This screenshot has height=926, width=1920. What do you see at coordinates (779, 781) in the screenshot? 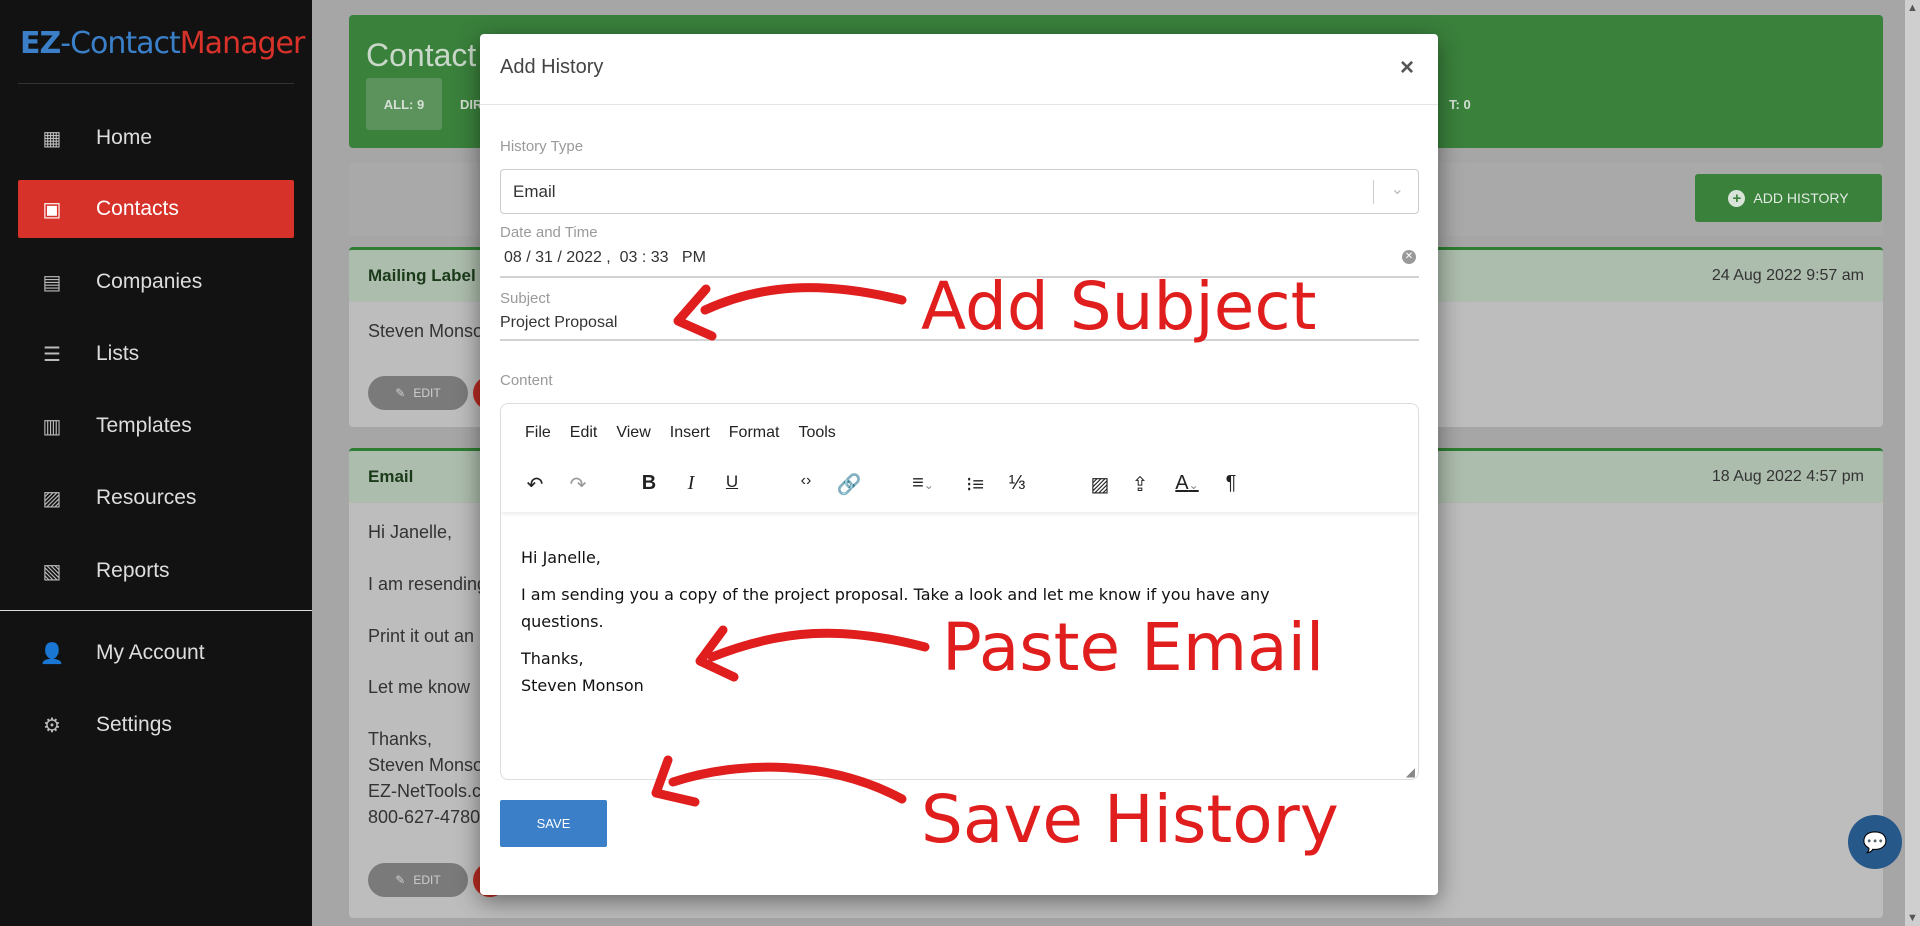
I see `arrow-save` at bounding box center [779, 781].